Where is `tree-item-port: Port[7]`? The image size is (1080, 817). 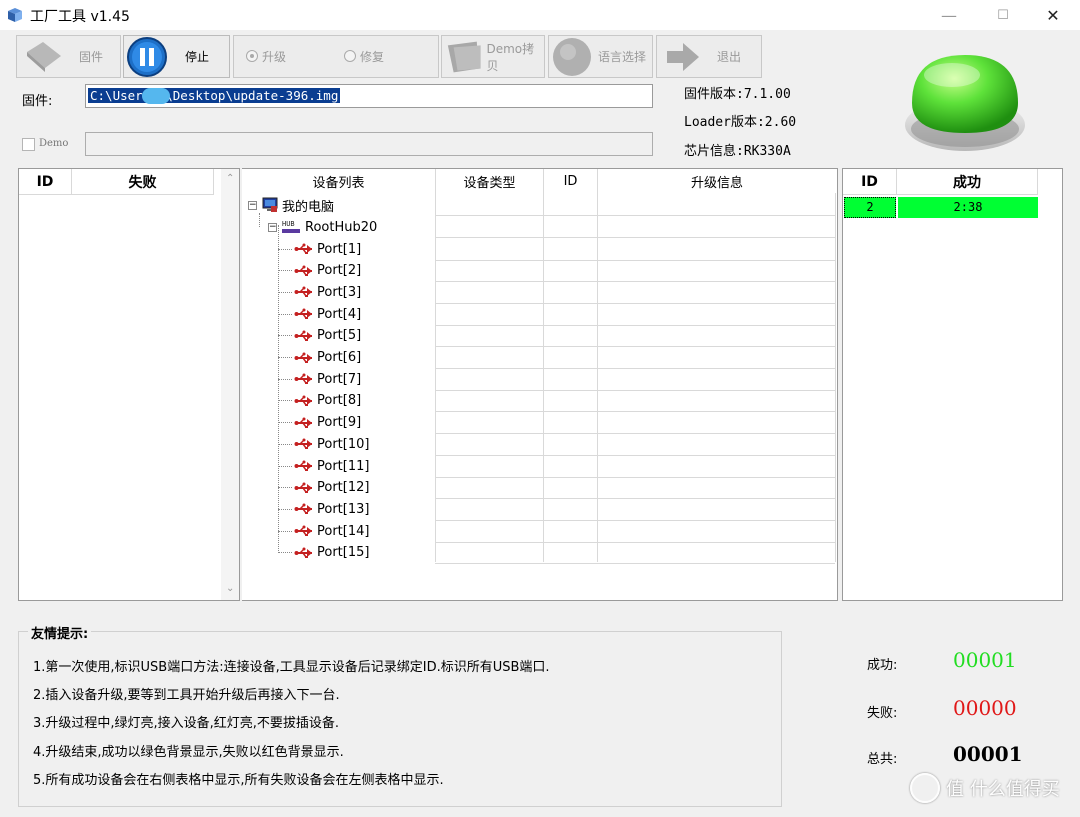
tree-item-port: Port[7] is located at coordinates (319, 379).